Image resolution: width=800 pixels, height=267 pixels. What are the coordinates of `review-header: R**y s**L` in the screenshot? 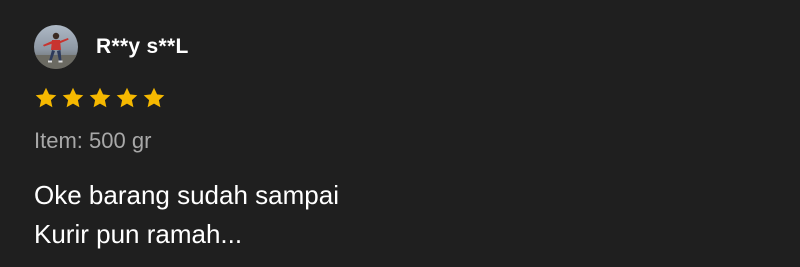 It's located at (111, 47).